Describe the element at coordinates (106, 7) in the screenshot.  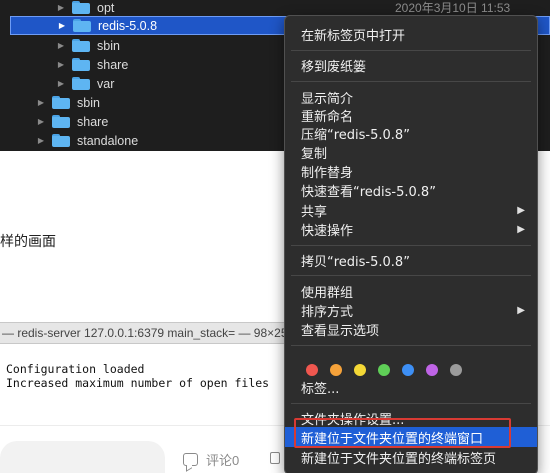
I see `finder-row-name: opt` at that location.